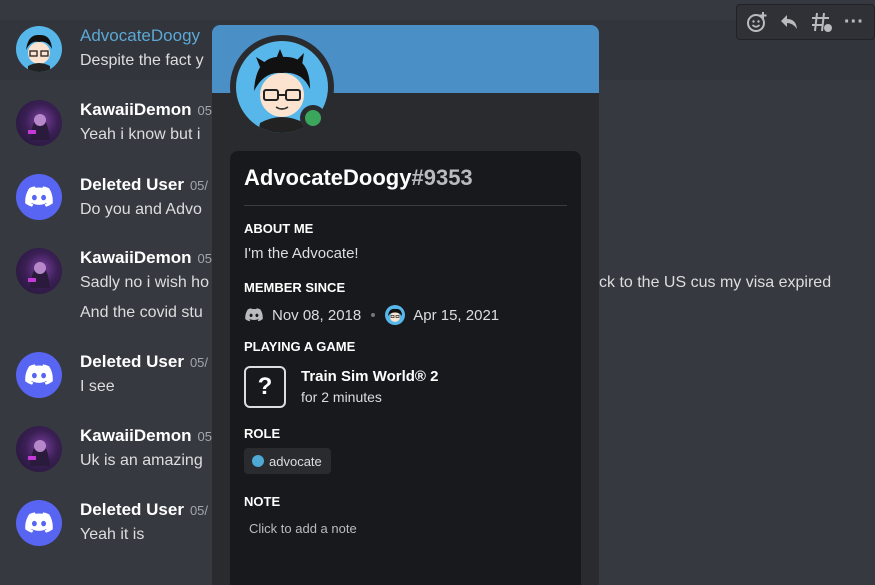  I want to click on role-name: advocate, so click(295, 461).